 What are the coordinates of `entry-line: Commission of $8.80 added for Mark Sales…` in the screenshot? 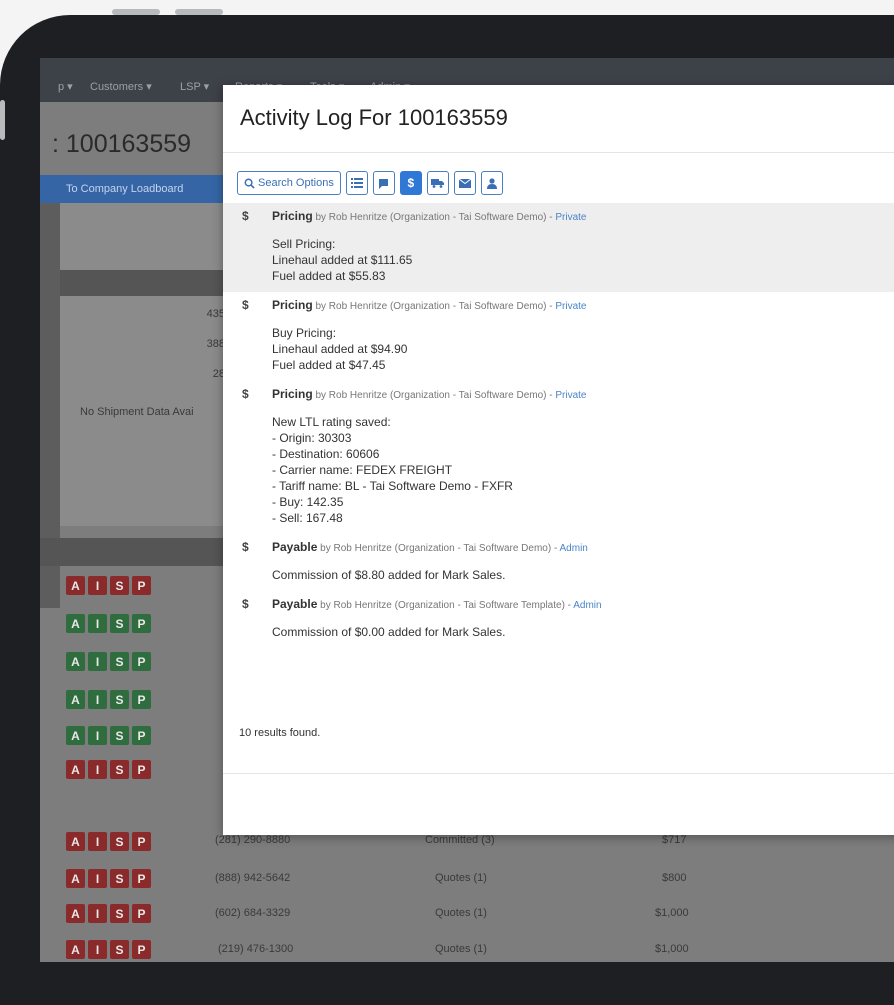 It's located at (389, 575).